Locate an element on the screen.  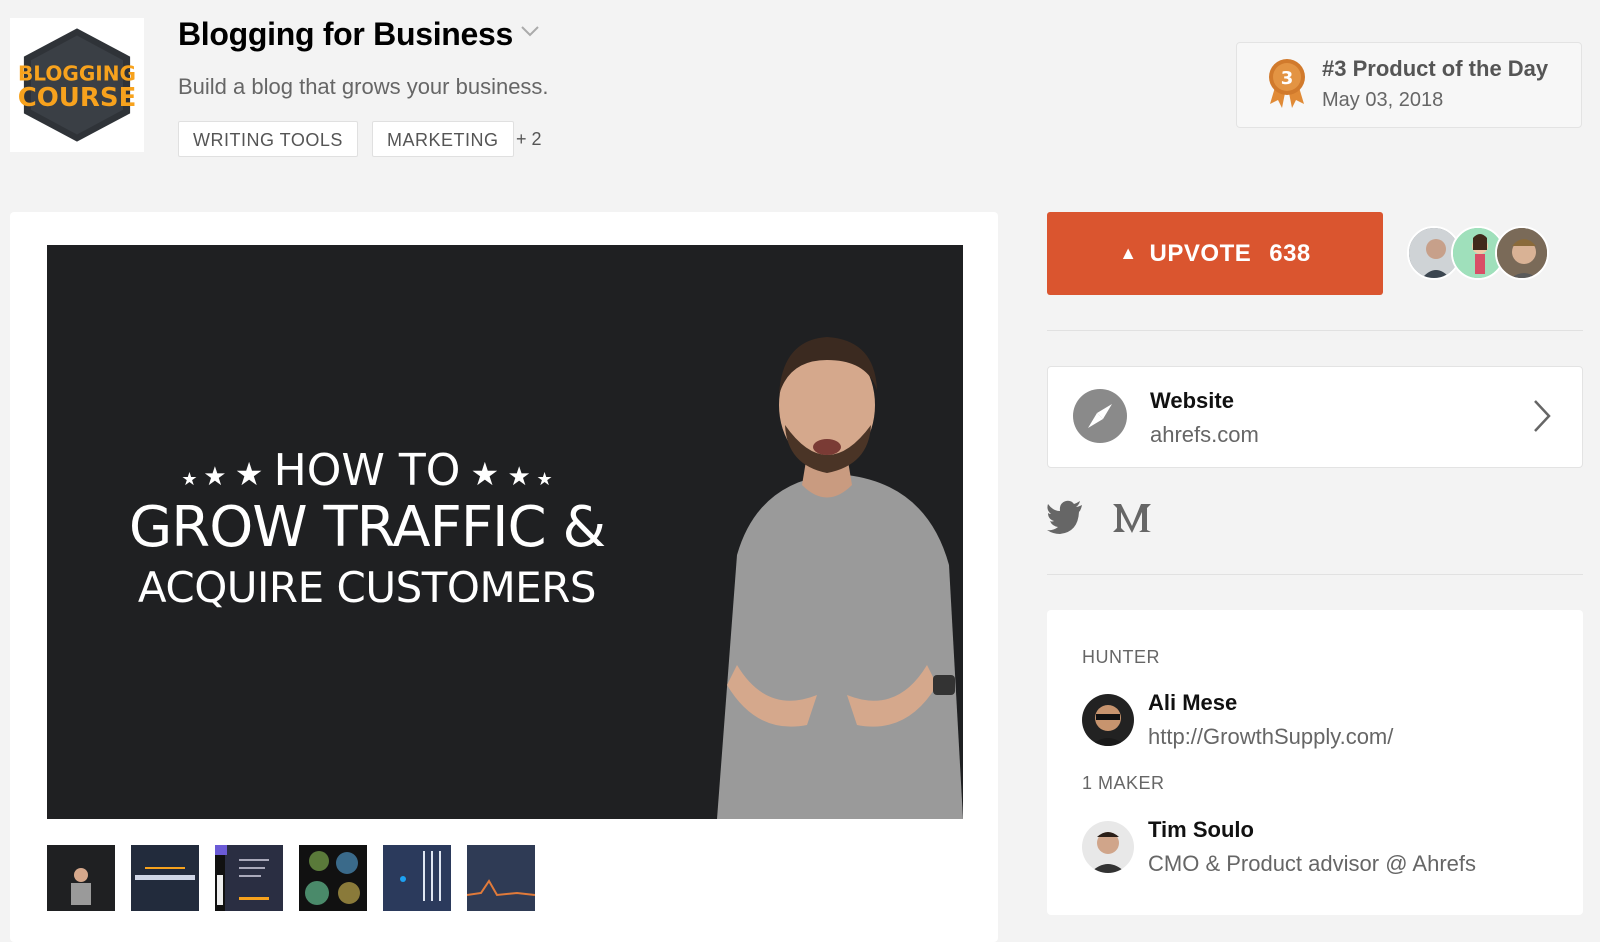
medal-icon: 3 is located at coordinates (1287, 83).